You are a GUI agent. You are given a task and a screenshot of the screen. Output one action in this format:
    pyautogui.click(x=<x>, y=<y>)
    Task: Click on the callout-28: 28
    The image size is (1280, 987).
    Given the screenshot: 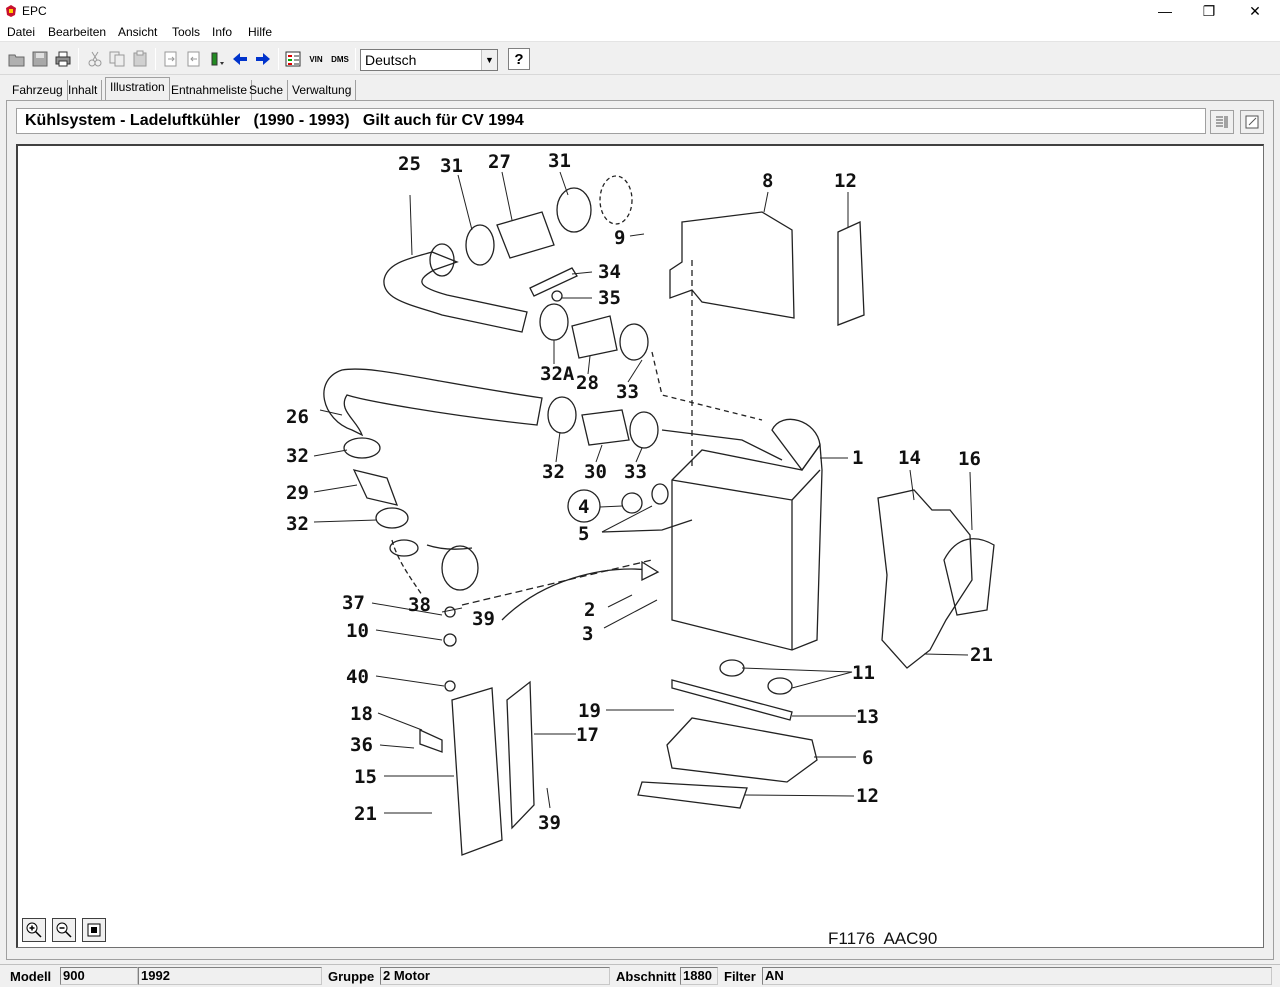 What is the action you would take?
    pyautogui.click(x=587, y=383)
    